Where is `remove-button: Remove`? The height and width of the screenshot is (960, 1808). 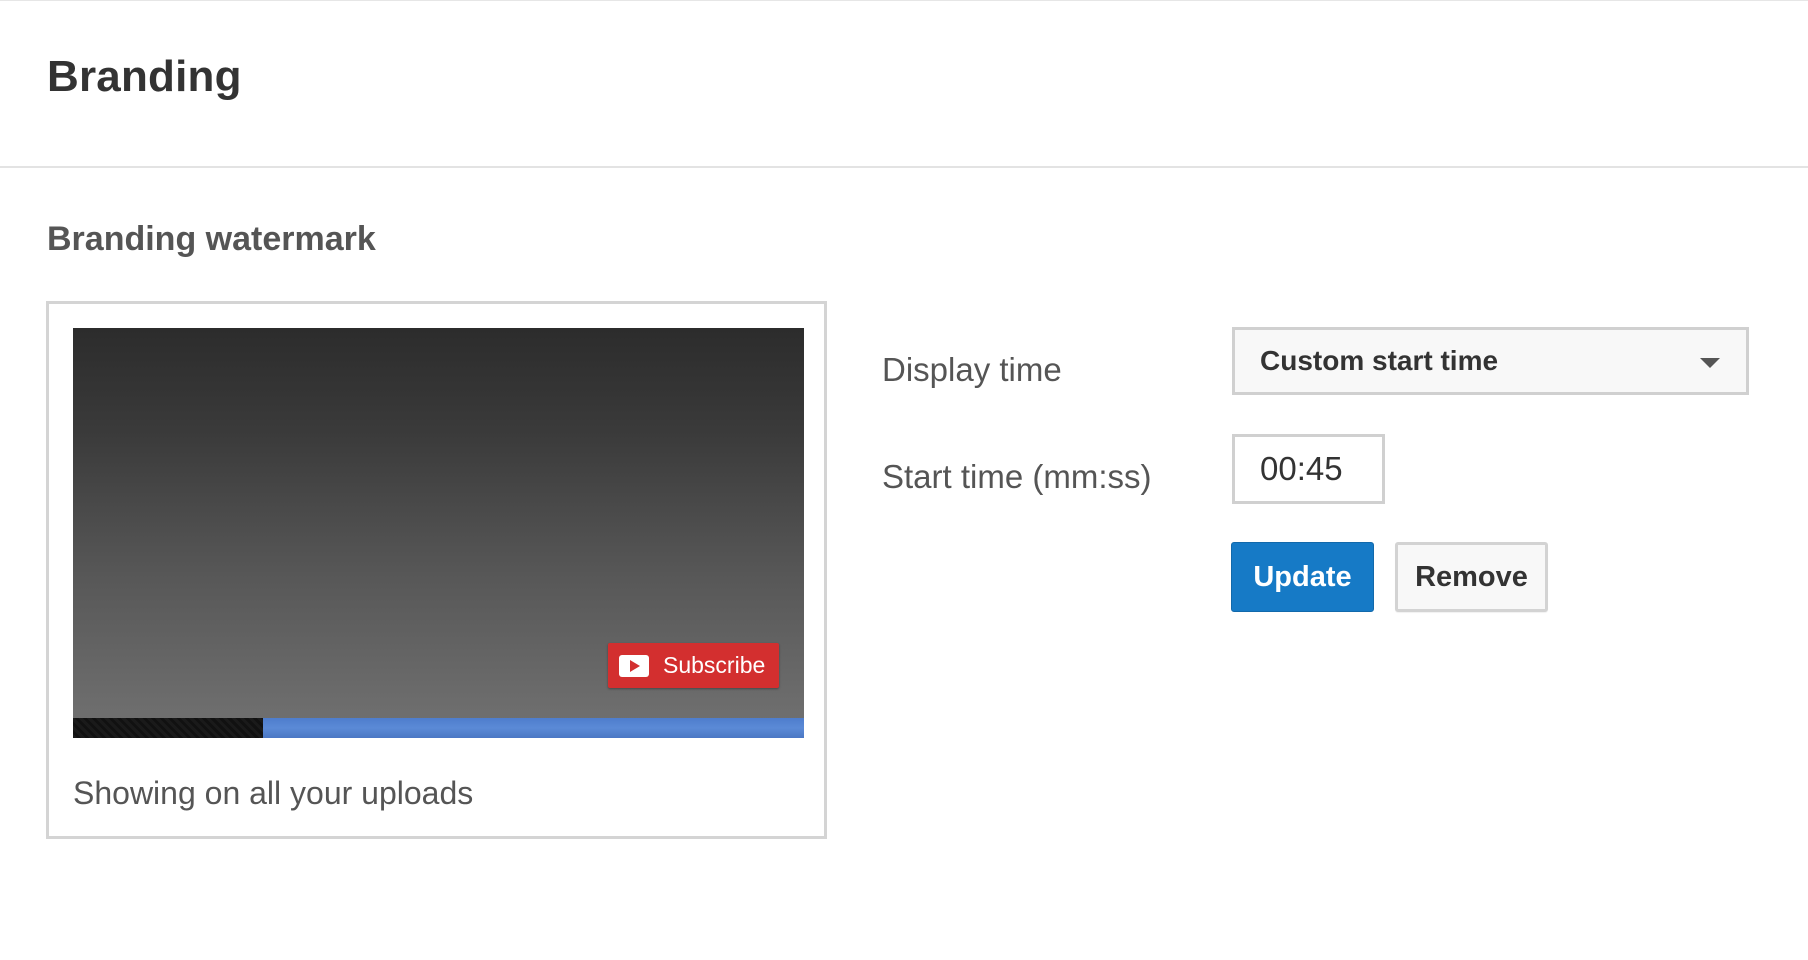 remove-button: Remove is located at coordinates (1471, 577).